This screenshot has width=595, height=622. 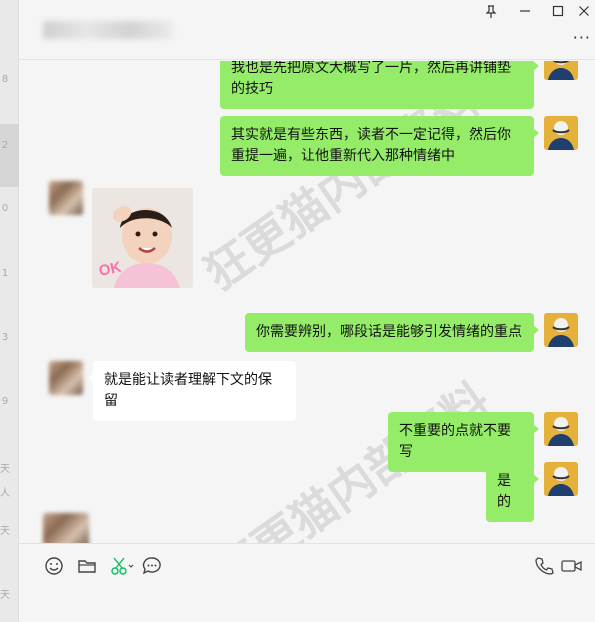 I want to click on emoji-icon, so click(x=54, y=566).